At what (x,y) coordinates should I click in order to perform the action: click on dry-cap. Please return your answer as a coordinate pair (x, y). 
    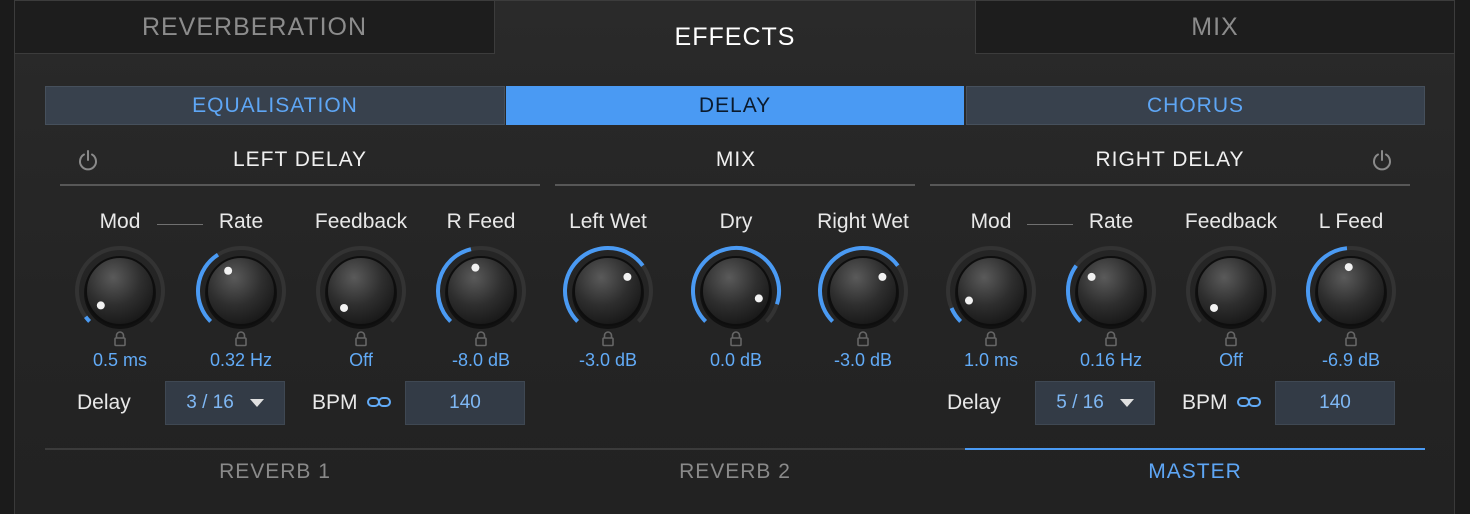
    Looking at the image, I should click on (736, 291).